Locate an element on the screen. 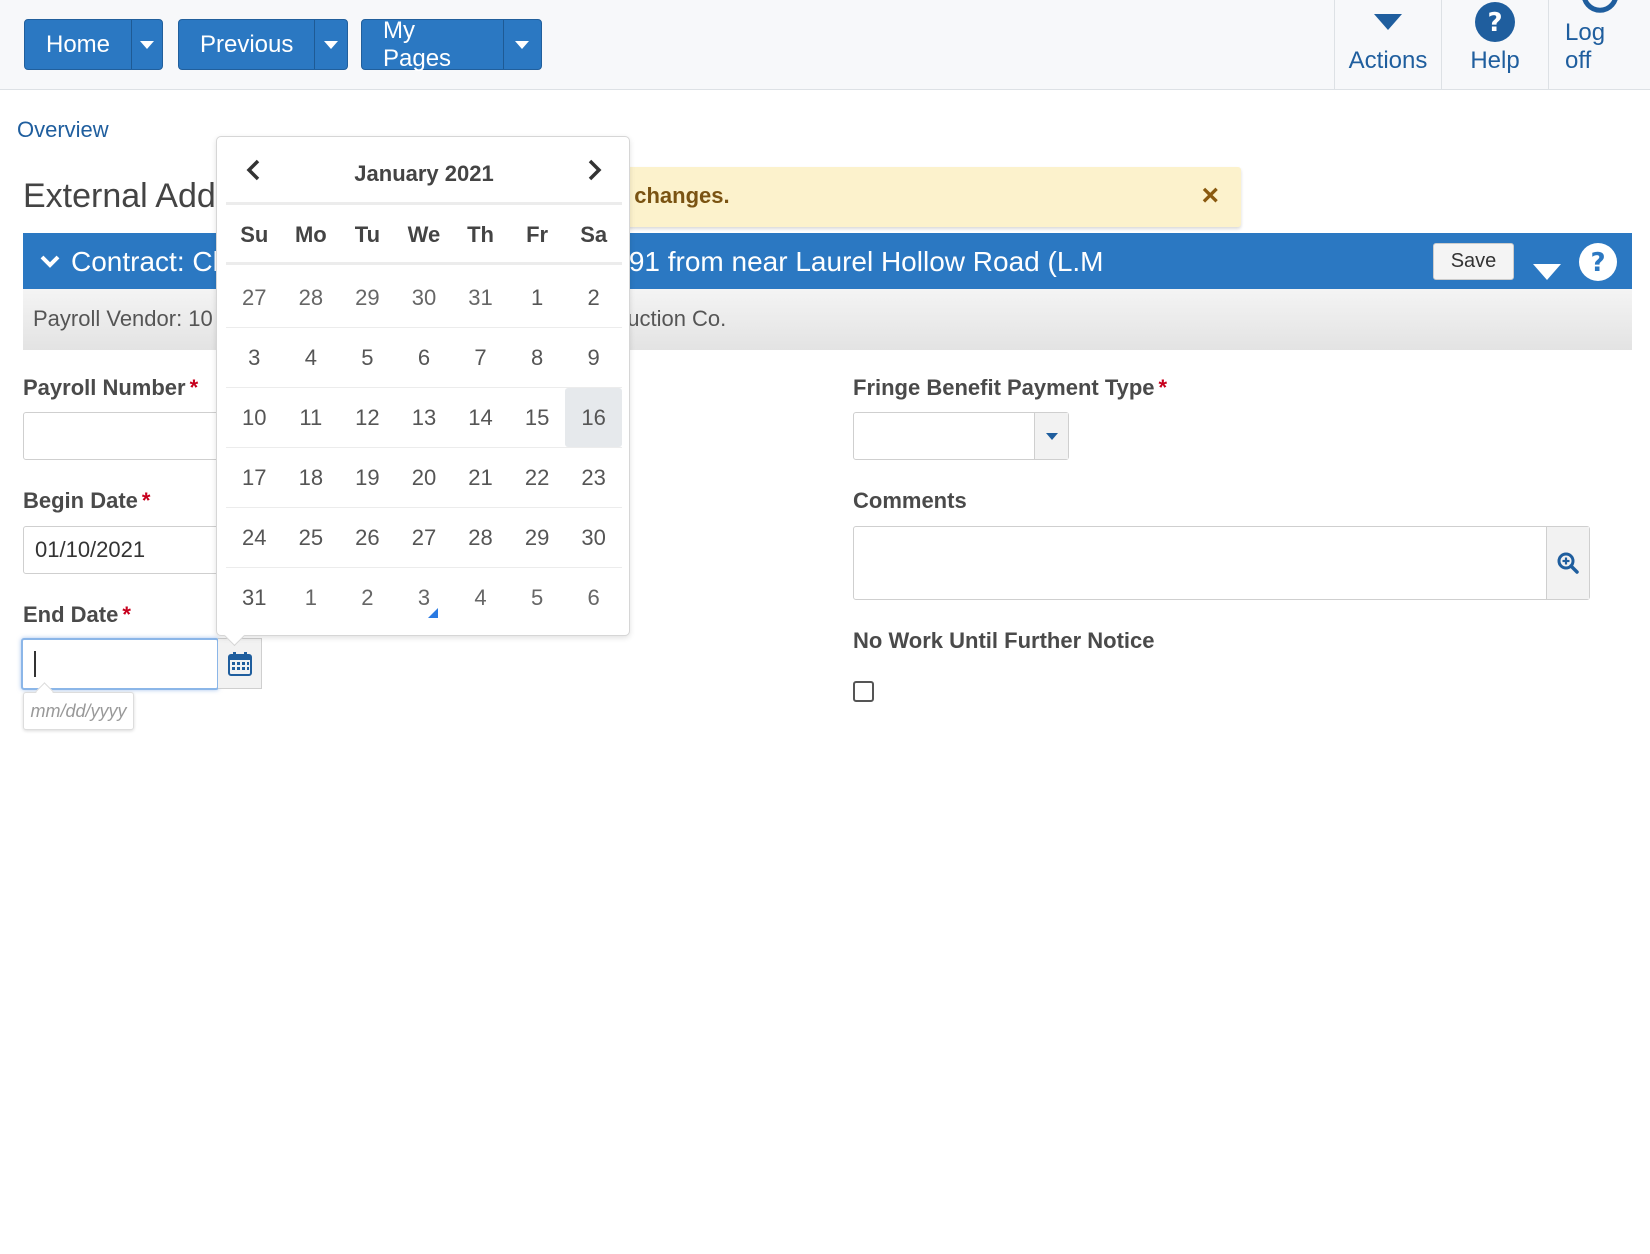 The width and height of the screenshot is (1650, 1254). fringe-benefit-select is located at coordinates (961, 436).